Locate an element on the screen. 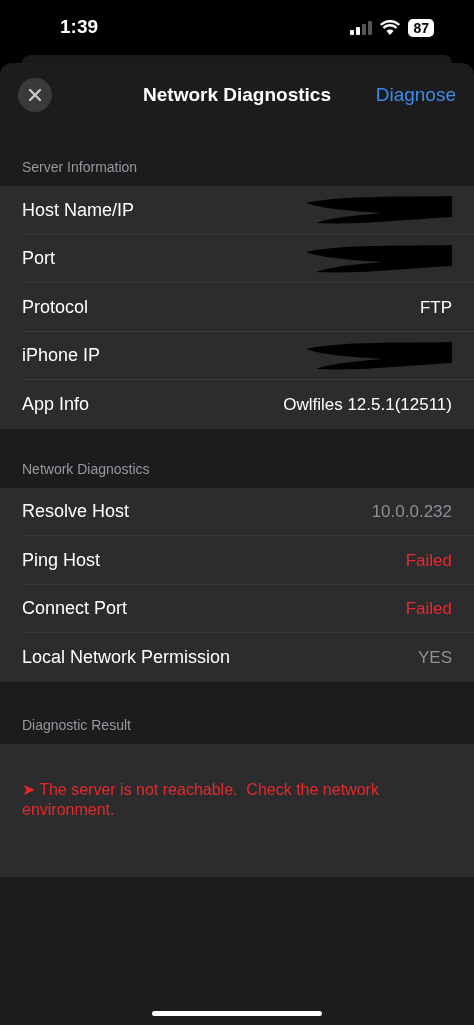 The height and width of the screenshot is (1025, 474). row-label: iPhone IP is located at coordinates (61, 356).